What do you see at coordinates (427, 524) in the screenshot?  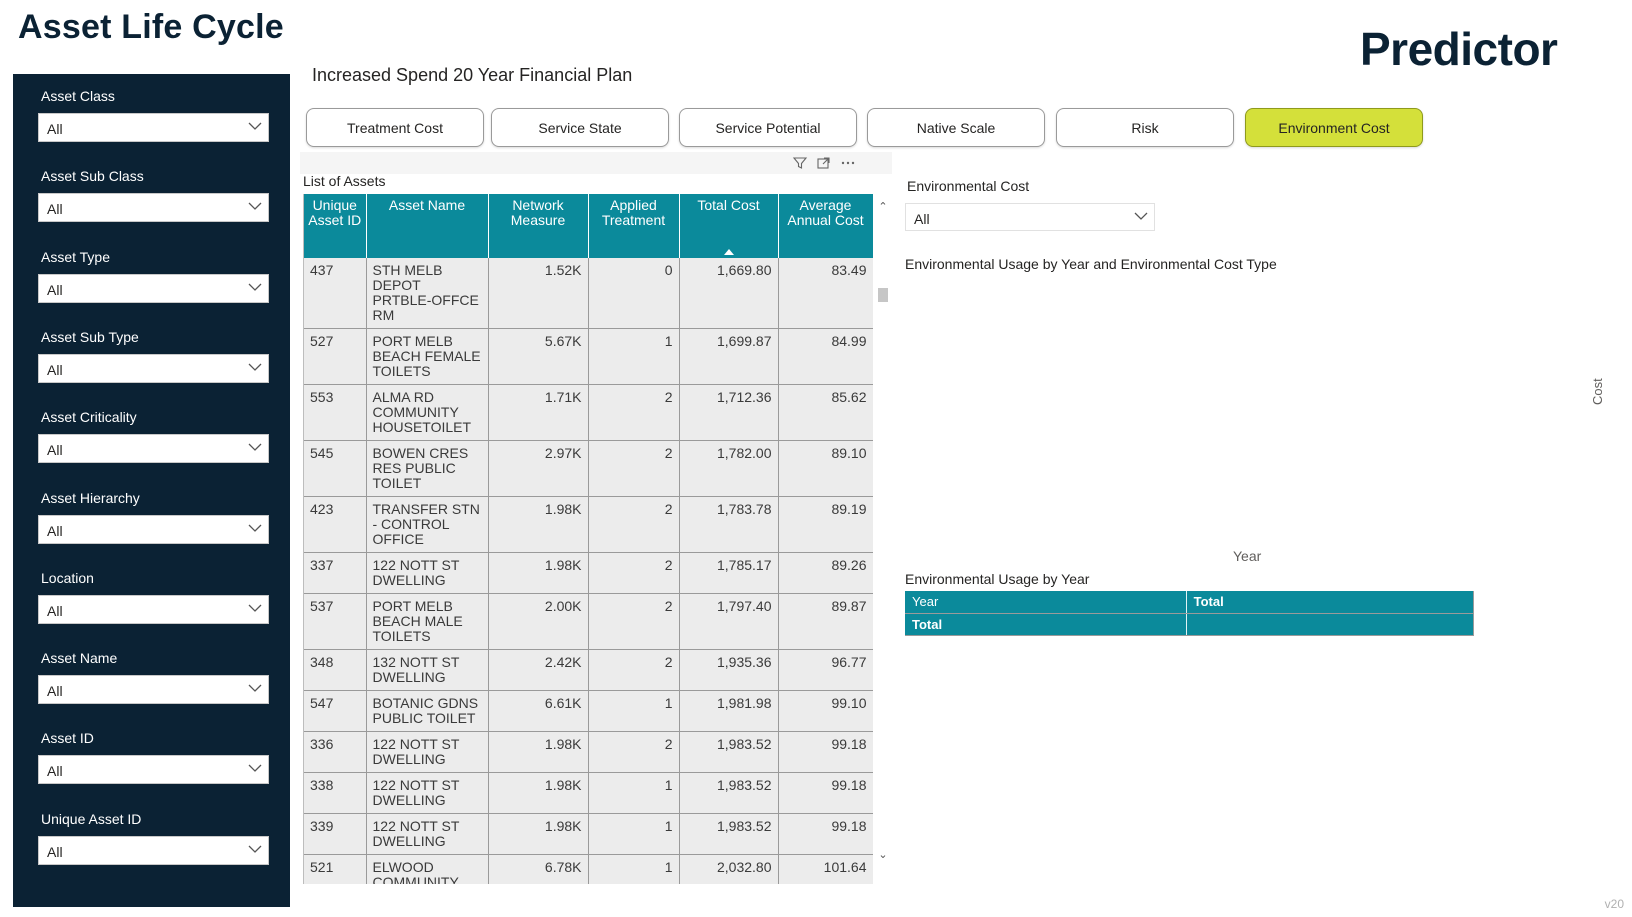 I see `table-cell: TRANSFER STN - CONTROL OFFICE` at bounding box center [427, 524].